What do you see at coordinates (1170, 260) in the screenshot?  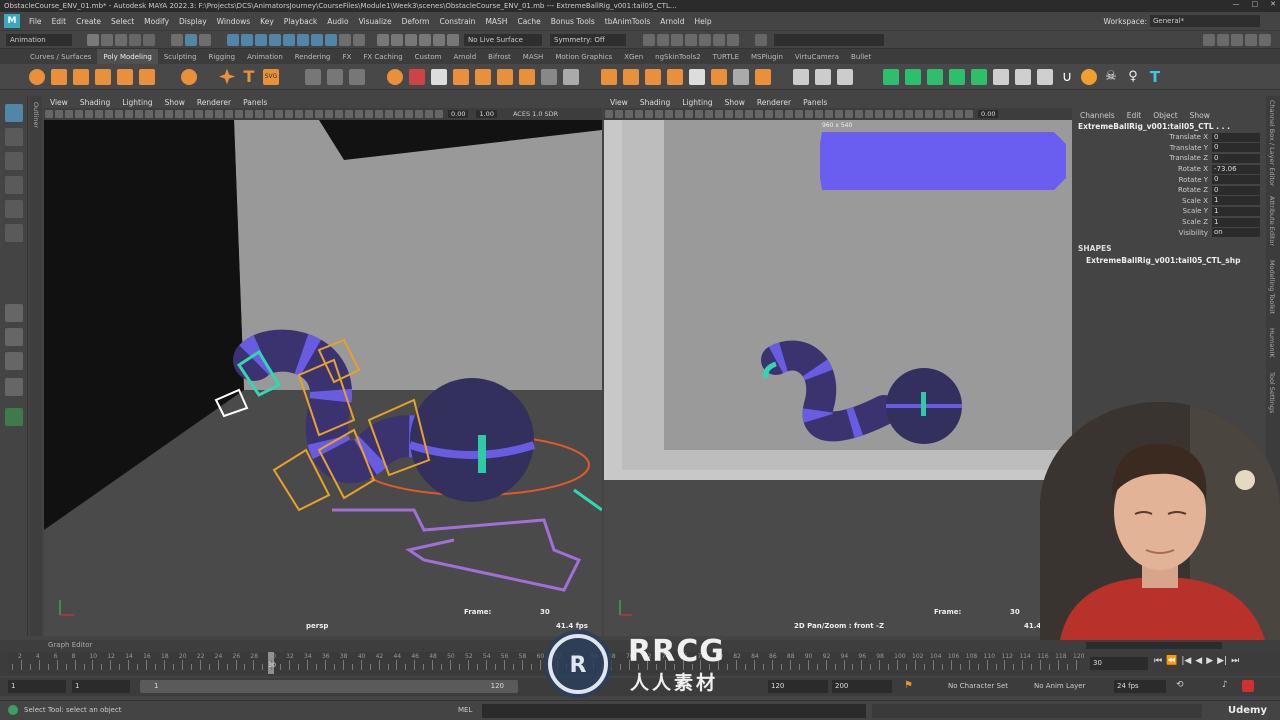 I see `shape-name: ExtremeBallRig_v001:tail05_CTL_shp` at bounding box center [1170, 260].